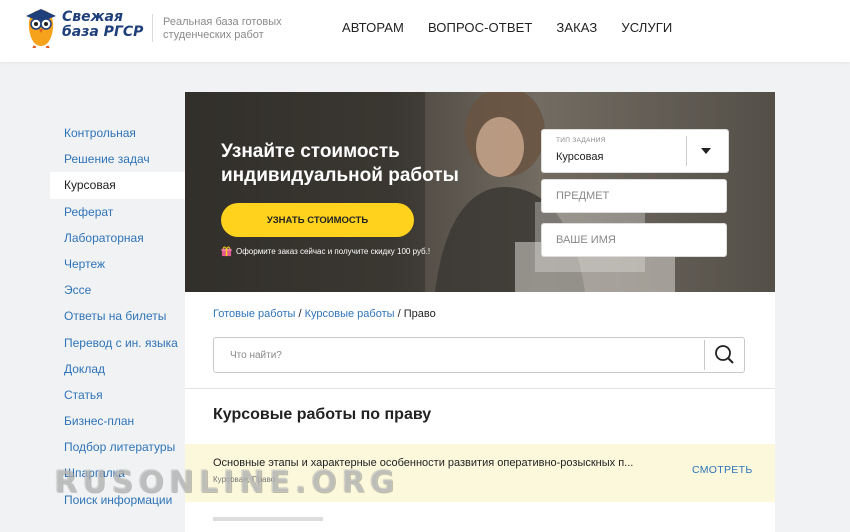 The image size is (850, 532). Describe the element at coordinates (117, 473) in the screenshot. I see `sidebar-item-cheatsheet: Шпаргалка` at that location.